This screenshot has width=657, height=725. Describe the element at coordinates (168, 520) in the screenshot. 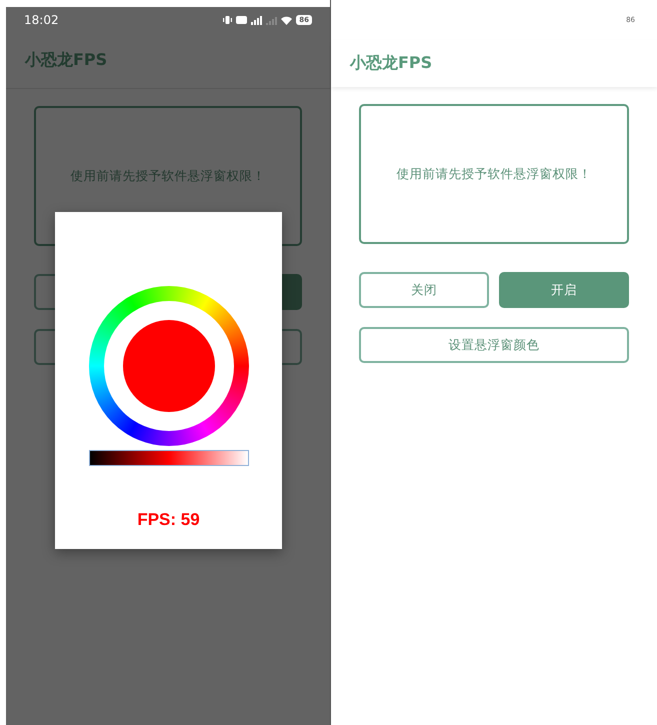

I see `fps-text: FPS: 59` at that location.